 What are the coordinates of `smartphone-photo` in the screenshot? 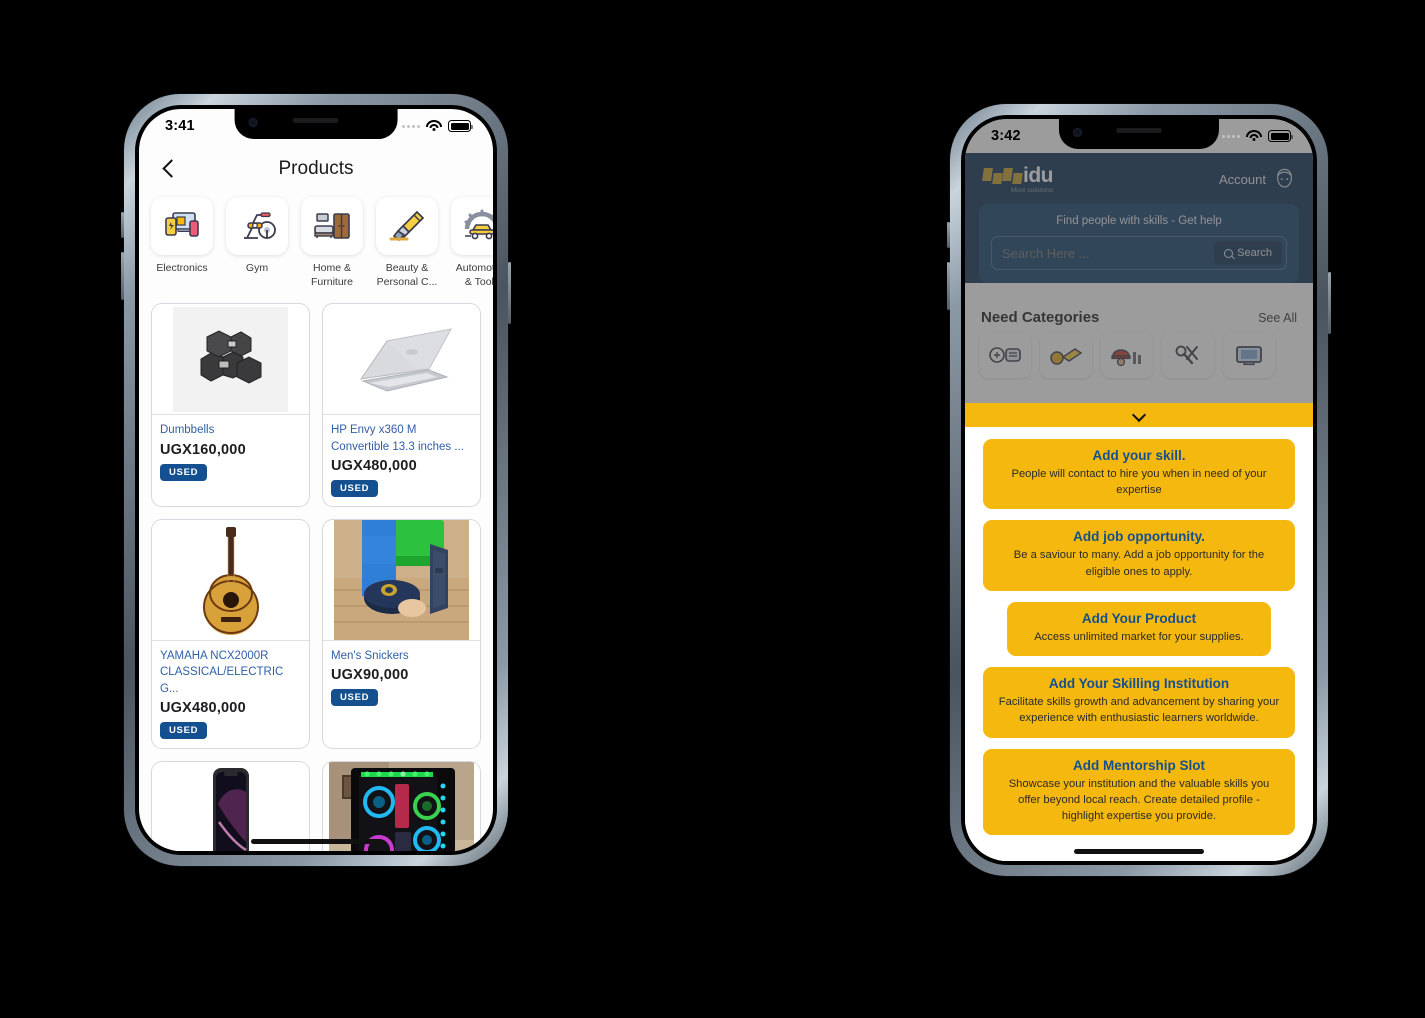 It's located at (230, 806).